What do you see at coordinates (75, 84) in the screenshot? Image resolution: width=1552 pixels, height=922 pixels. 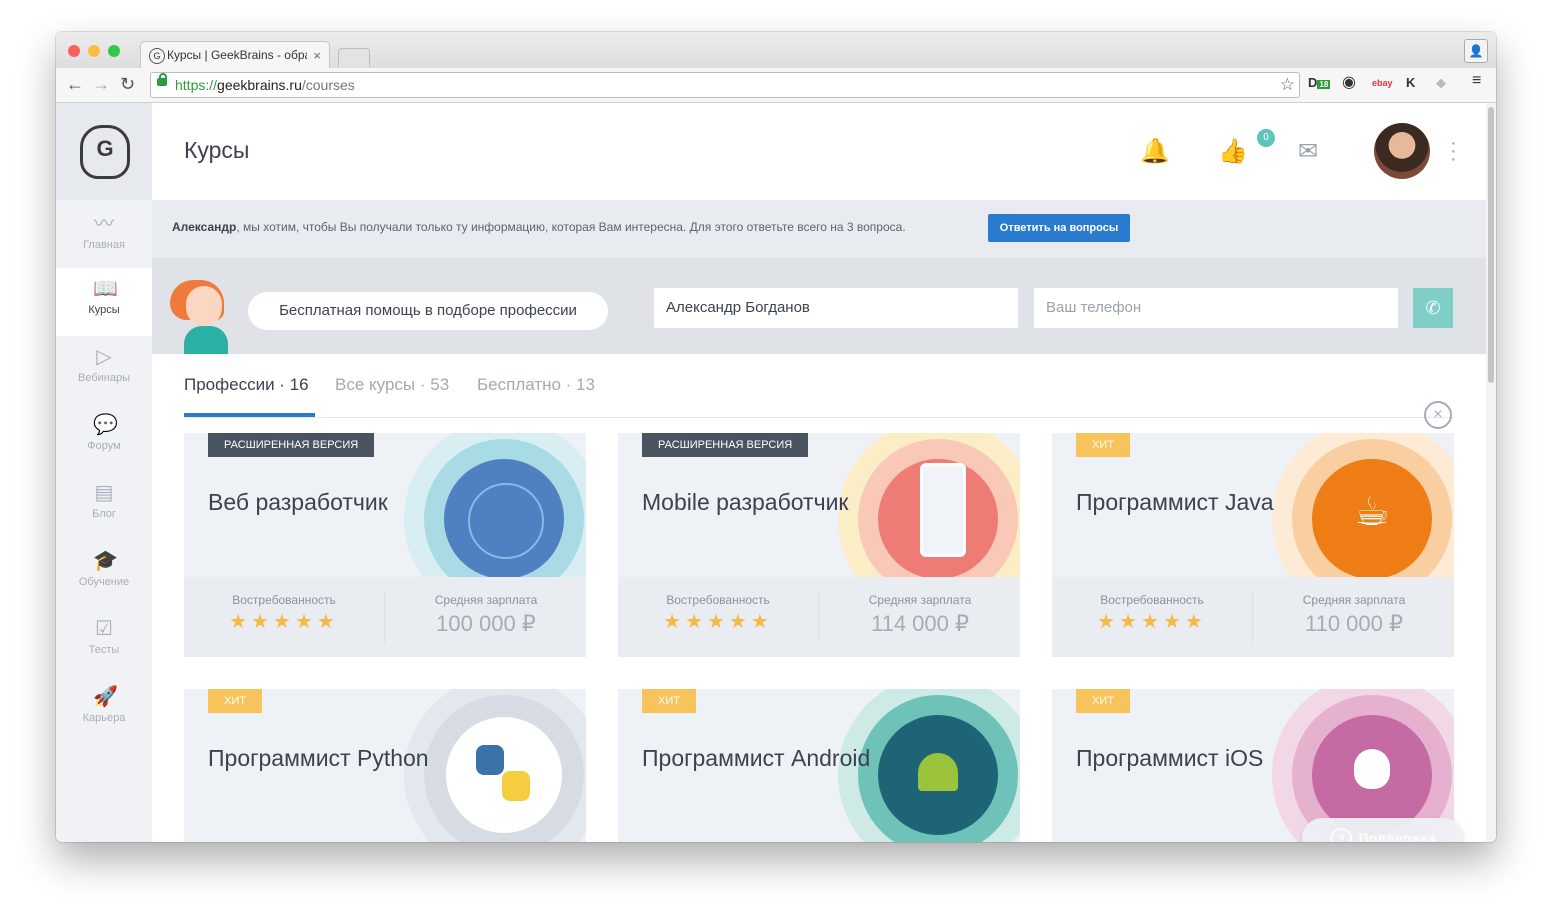 I see `back-arrow-icon: ←` at bounding box center [75, 84].